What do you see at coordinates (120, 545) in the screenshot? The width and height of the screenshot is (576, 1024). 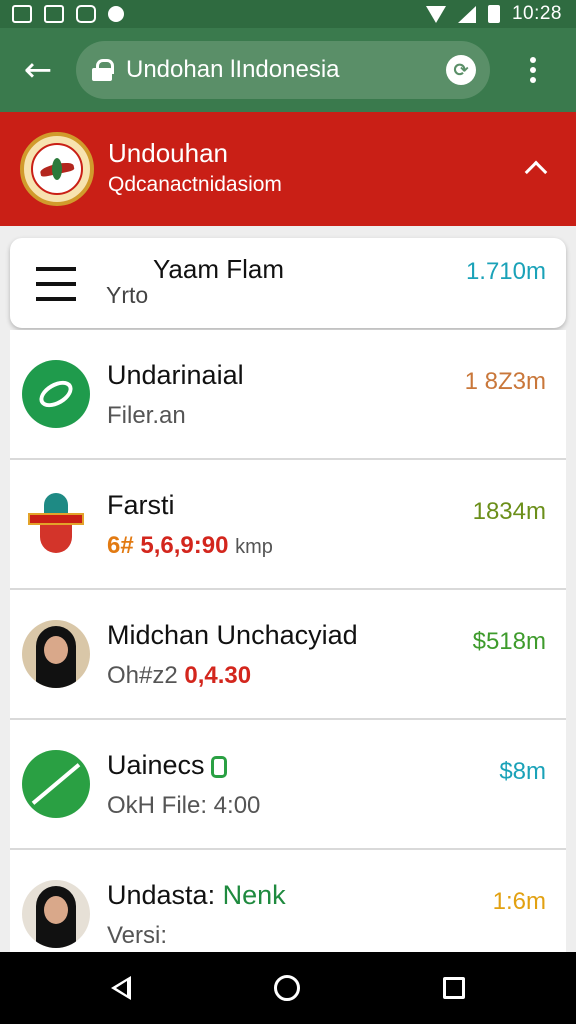 I see `item-subtitle-prefix: 6#` at bounding box center [120, 545].